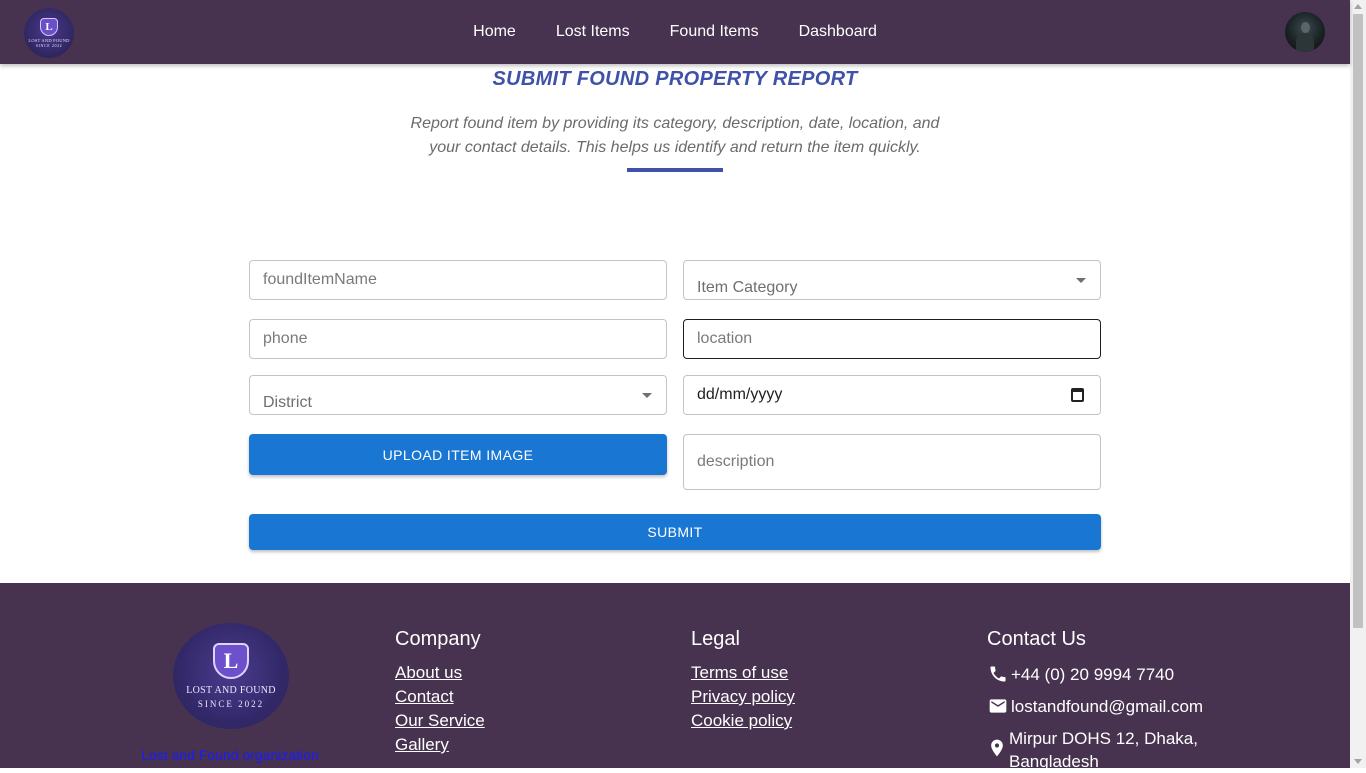  Describe the element at coordinates (458, 395) in the screenshot. I see `district-select: District` at that location.